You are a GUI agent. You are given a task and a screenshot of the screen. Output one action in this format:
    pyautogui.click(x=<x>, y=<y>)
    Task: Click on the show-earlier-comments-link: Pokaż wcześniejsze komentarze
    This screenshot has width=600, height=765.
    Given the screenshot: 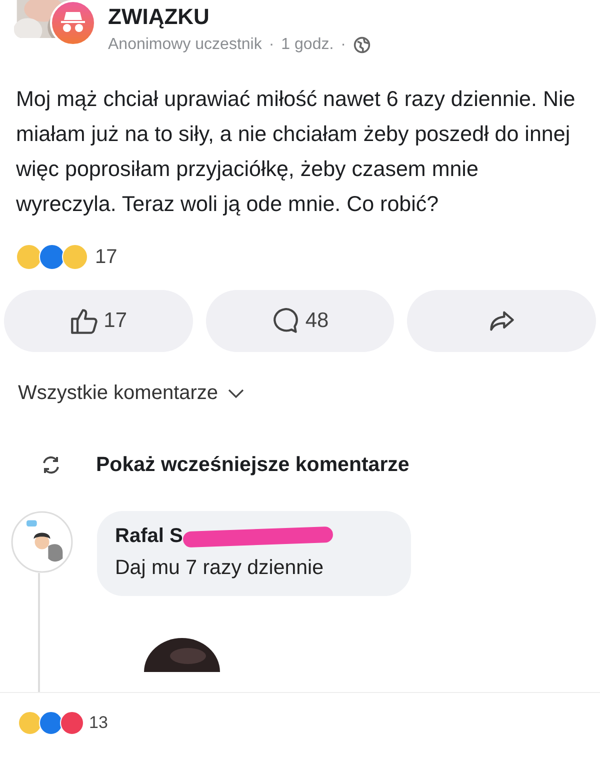 What is the action you would take?
    pyautogui.click(x=253, y=465)
    